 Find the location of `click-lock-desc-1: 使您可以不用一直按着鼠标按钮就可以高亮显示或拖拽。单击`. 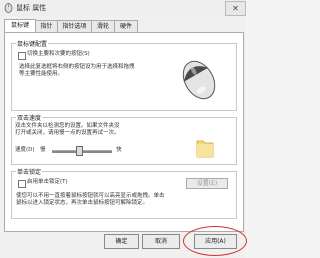

click-lock-desc-1: 使您可以不用一直按着鼠标按钮就可以高亮显示或拖拽。单击 is located at coordinates (90, 196).